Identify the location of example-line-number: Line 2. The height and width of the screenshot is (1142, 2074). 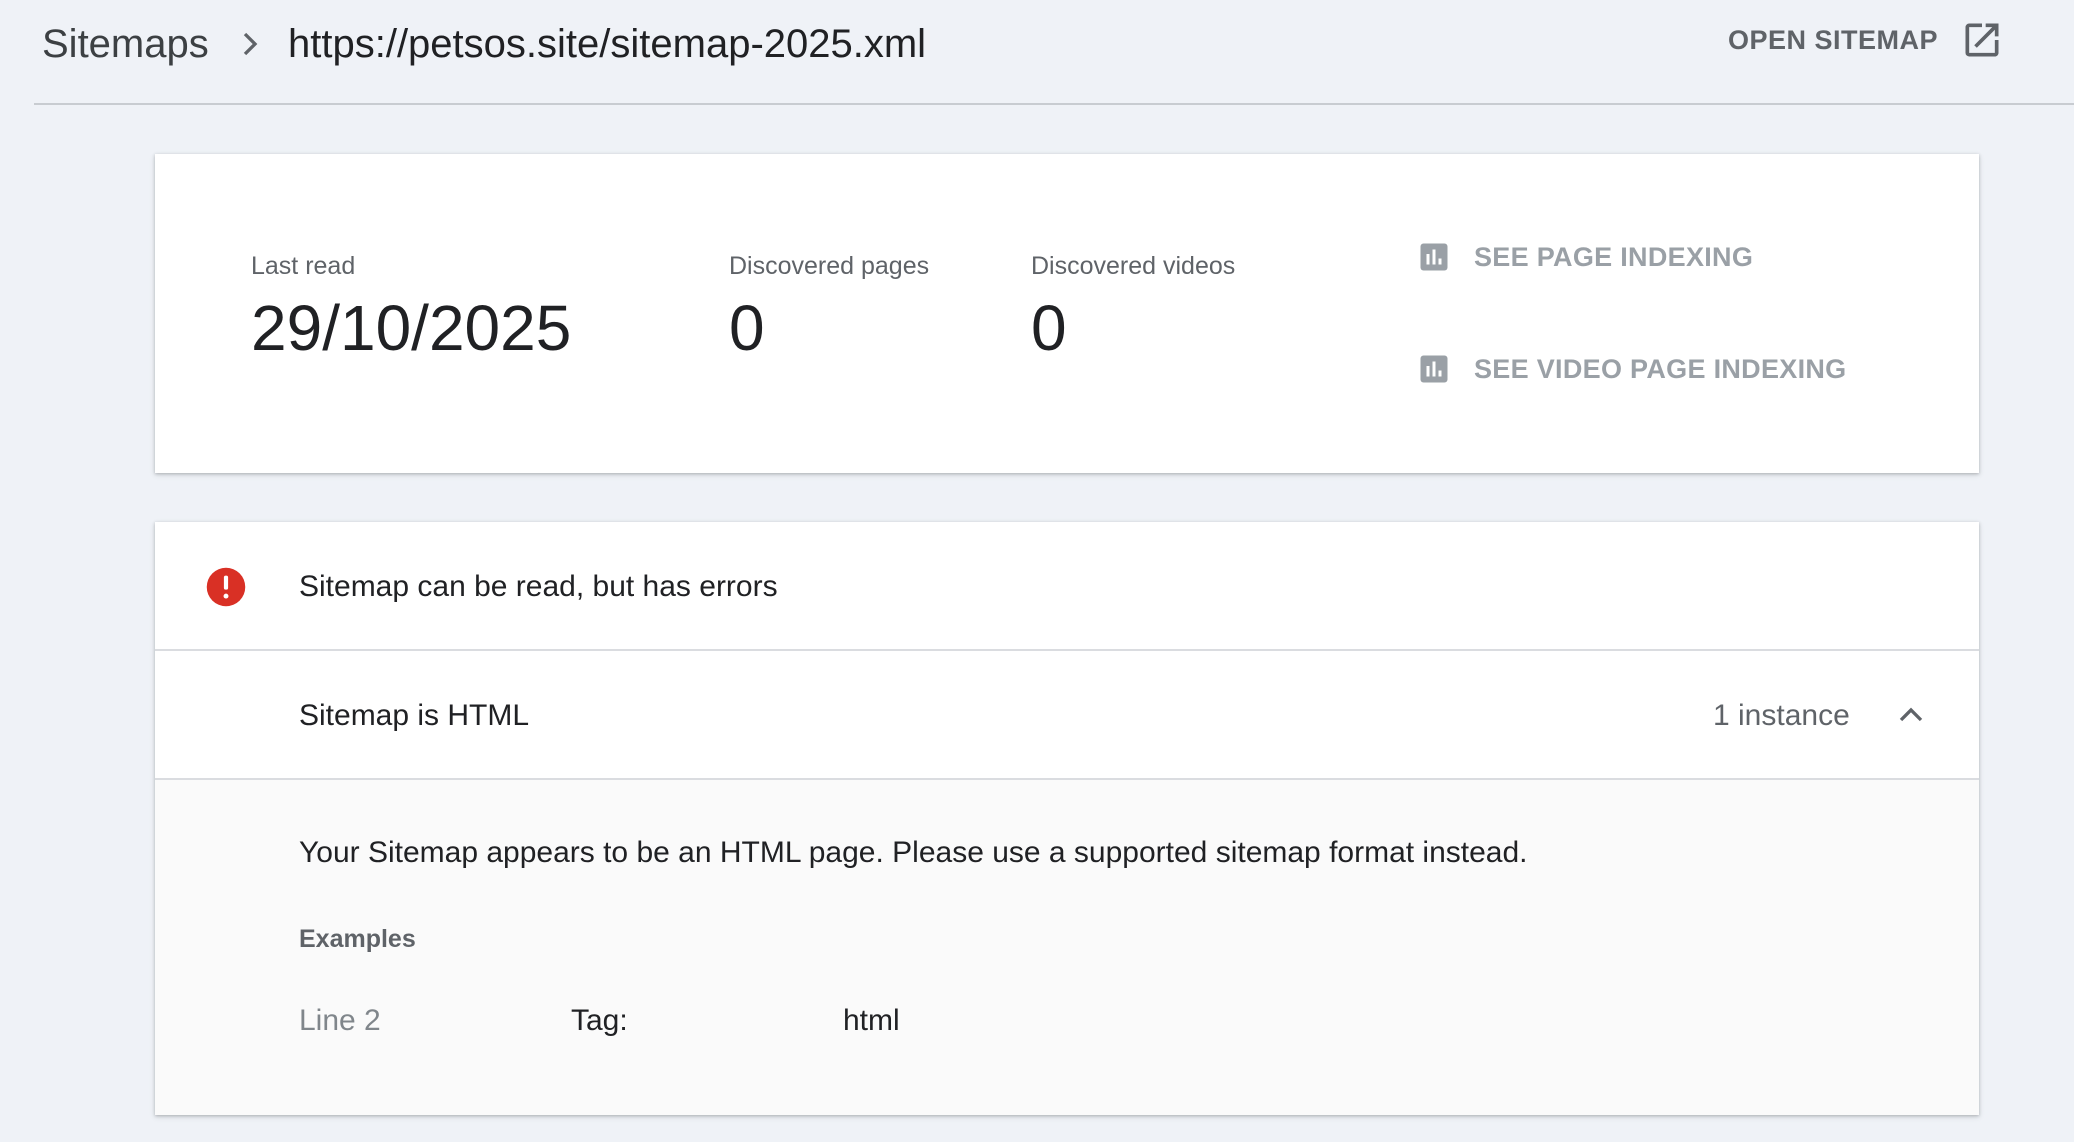
(340, 1020).